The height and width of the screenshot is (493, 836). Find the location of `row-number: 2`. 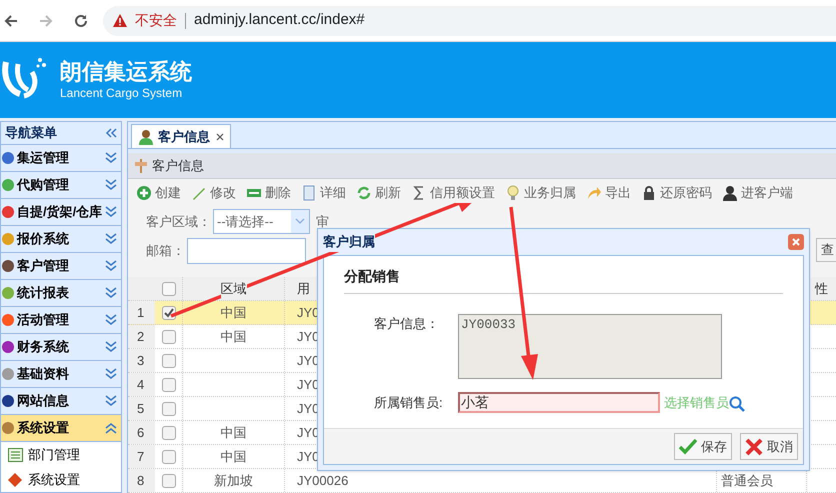

row-number: 2 is located at coordinates (140, 337).